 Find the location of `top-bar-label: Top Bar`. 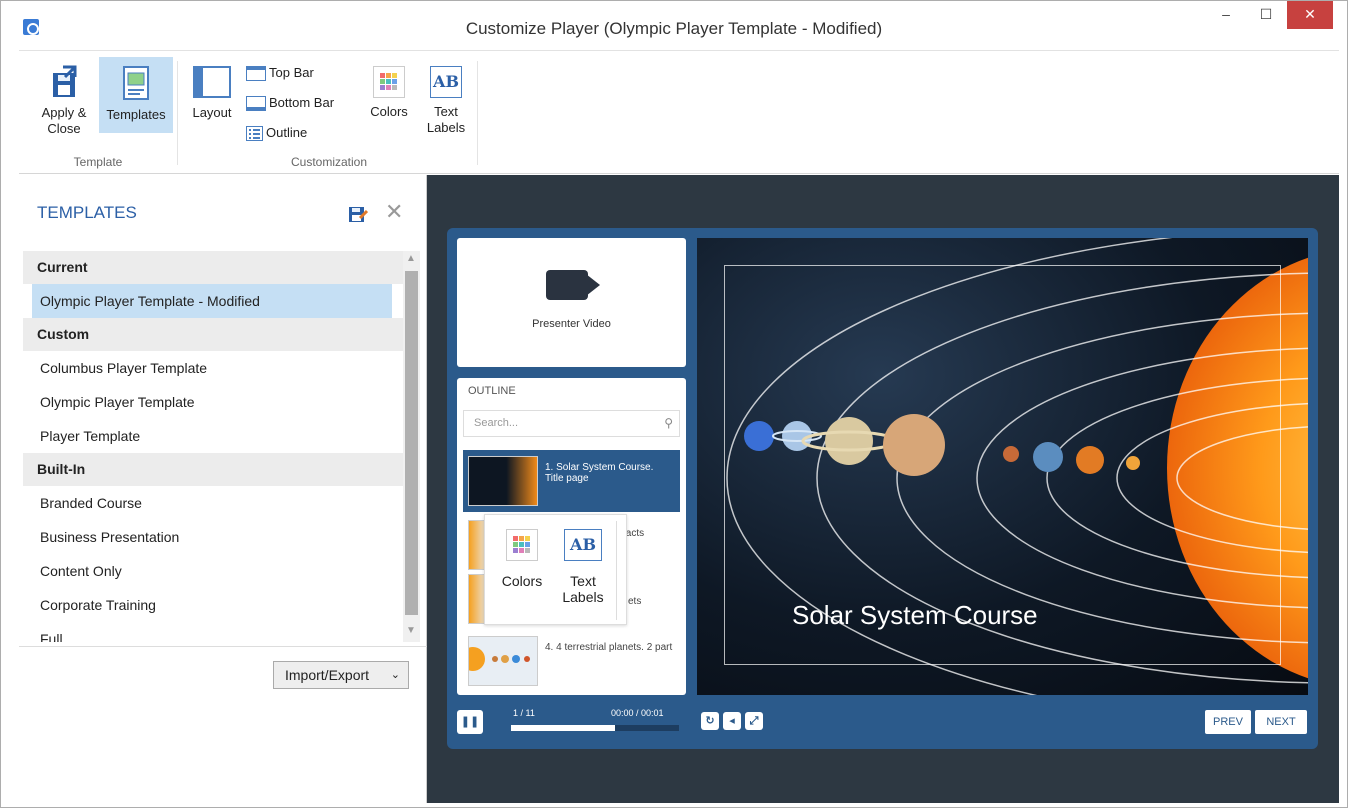

top-bar-label: Top Bar is located at coordinates (291, 72).